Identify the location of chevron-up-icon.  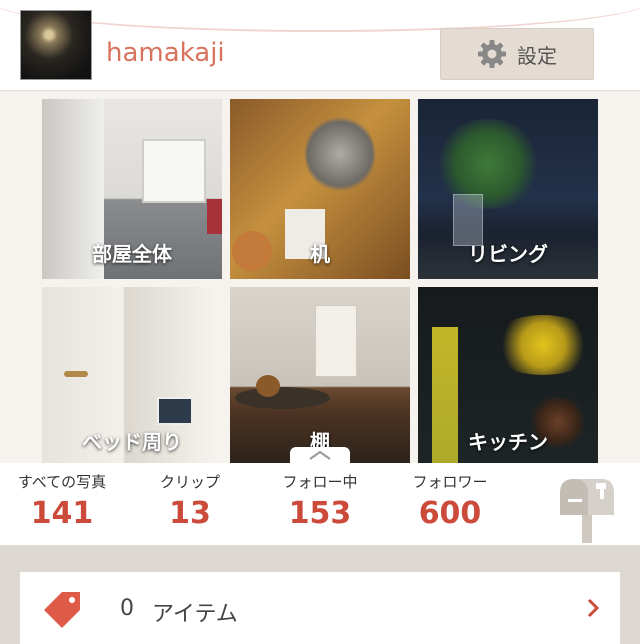
(320, 455).